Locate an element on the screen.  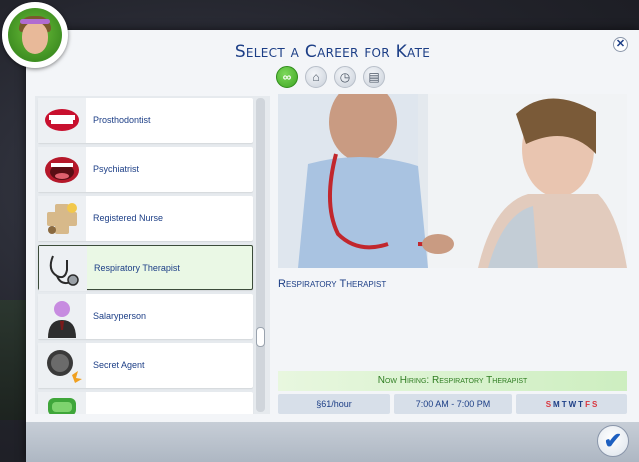
teeth-icon is located at coordinates (62, 120).